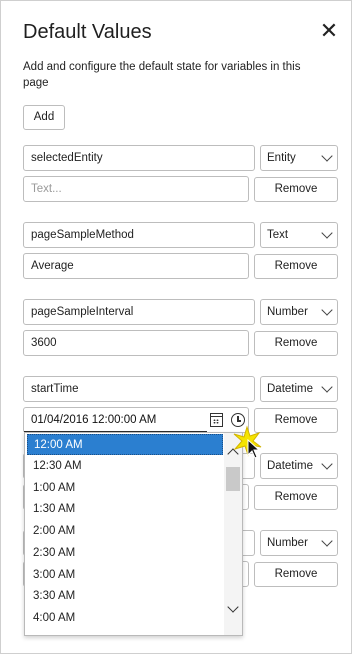  I want to click on variable-name-text: pageSampleInterval, so click(82, 312).